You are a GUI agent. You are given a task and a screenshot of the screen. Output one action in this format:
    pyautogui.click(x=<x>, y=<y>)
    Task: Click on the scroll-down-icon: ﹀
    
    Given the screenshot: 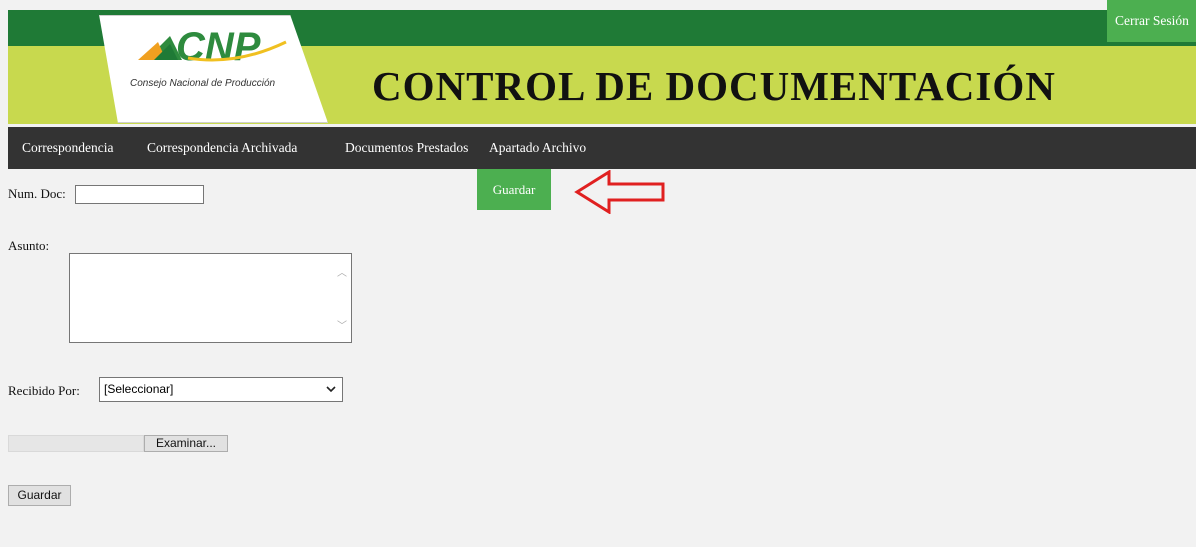 What is the action you would take?
    pyautogui.click(x=342, y=324)
    